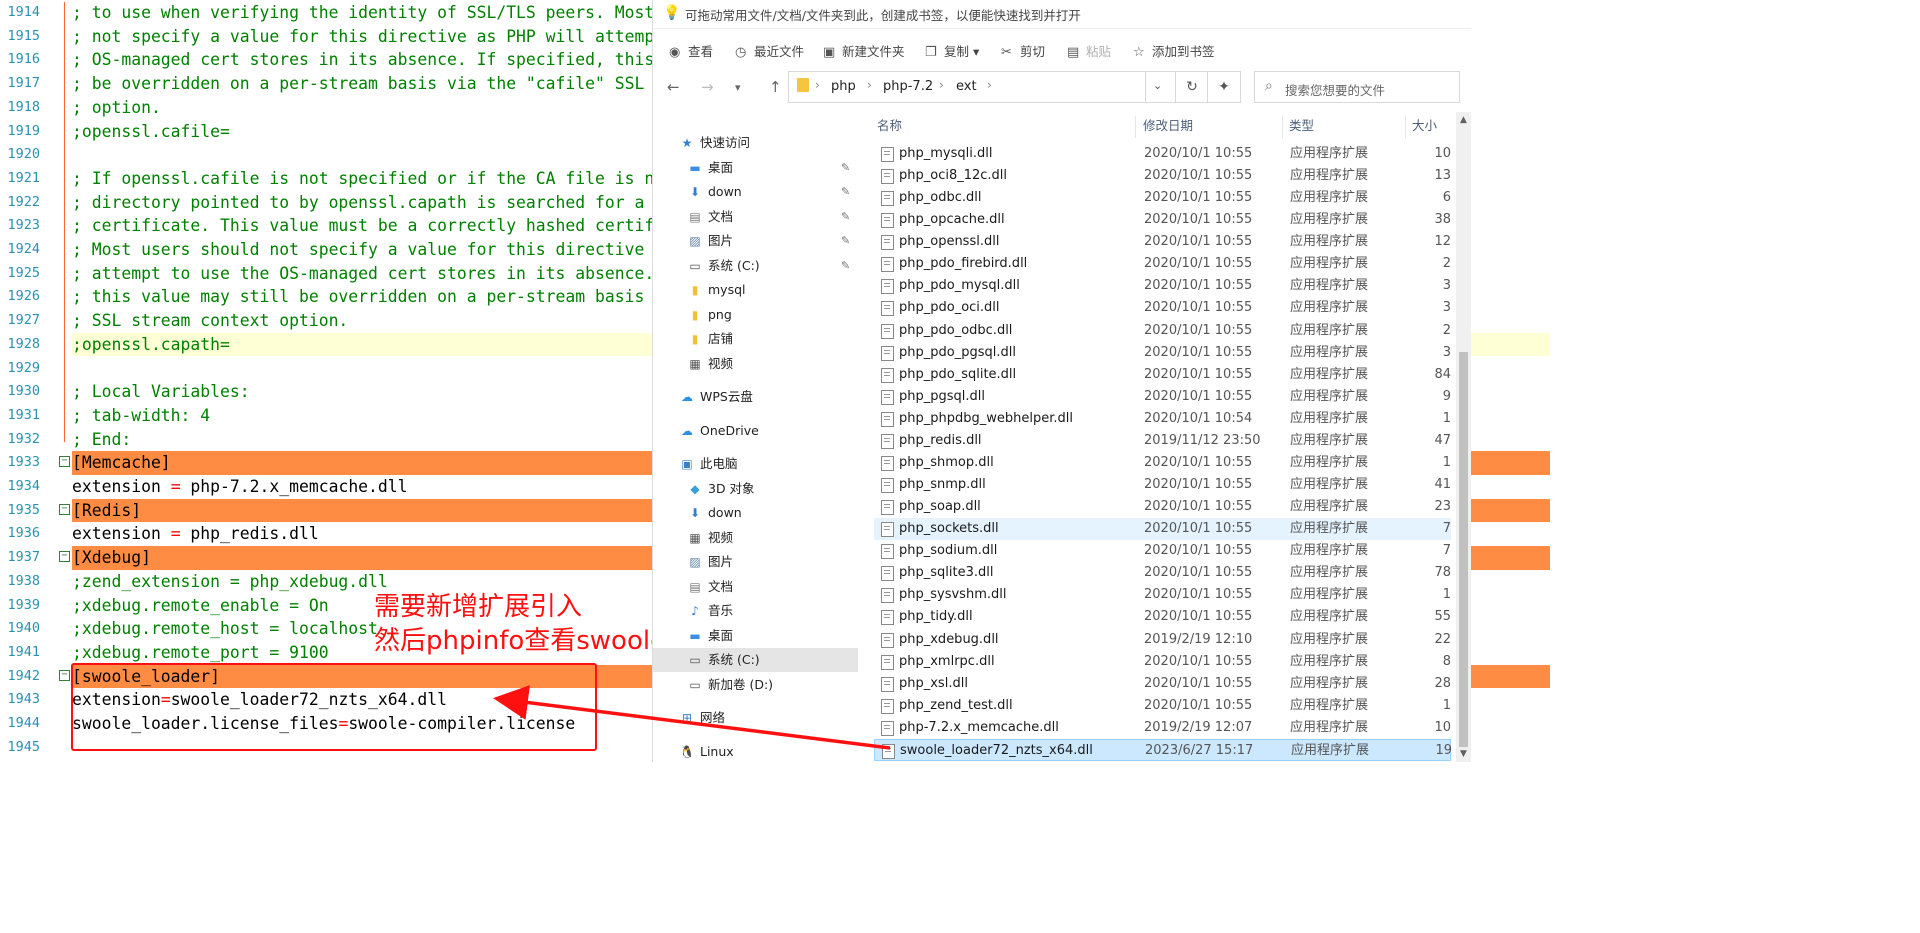 The width and height of the screenshot is (1920, 933). I want to click on sidebar-item: ▭ 新加卷 (D:), so click(755, 685).